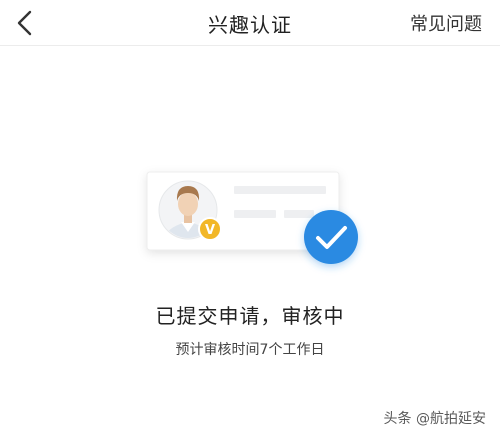 The width and height of the screenshot is (500, 438). I want to click on watermark: 头条 @航拍延安, so click(434, 419).